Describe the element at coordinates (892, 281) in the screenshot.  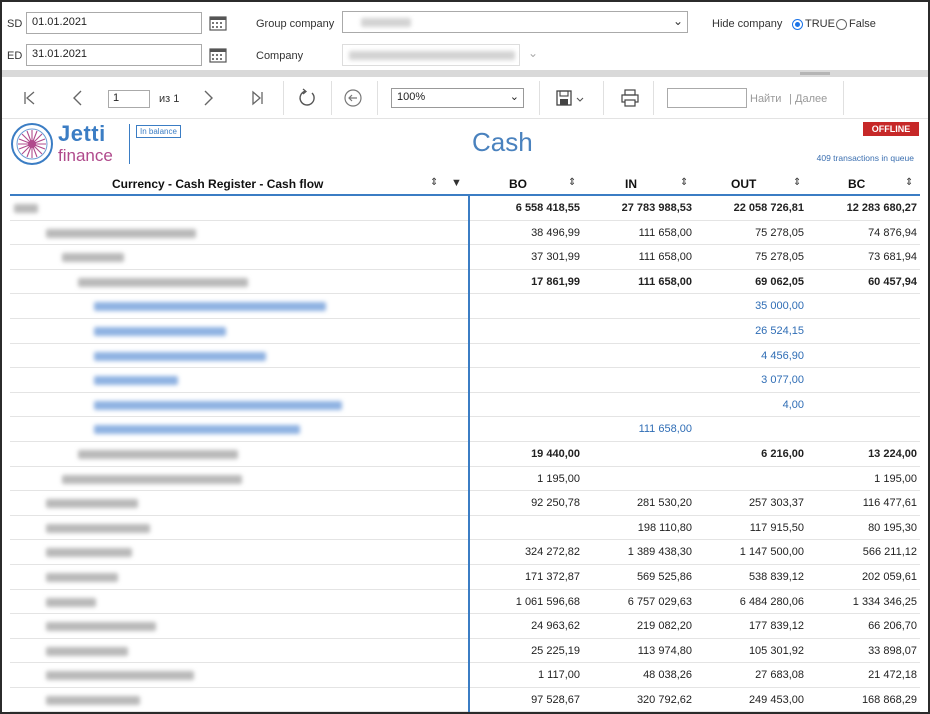
I see `cell-bc: 60 457,94` at that location.